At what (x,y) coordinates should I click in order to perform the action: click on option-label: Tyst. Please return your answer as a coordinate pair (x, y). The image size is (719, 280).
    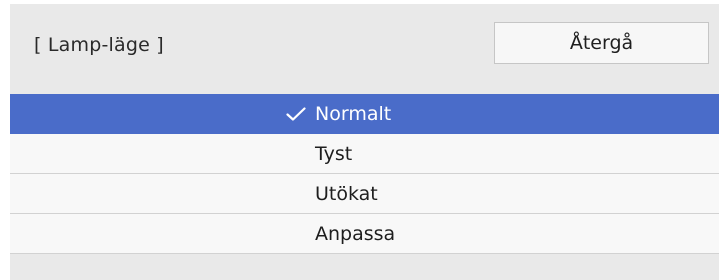
    Looking at the image, I should click on (334, 154).